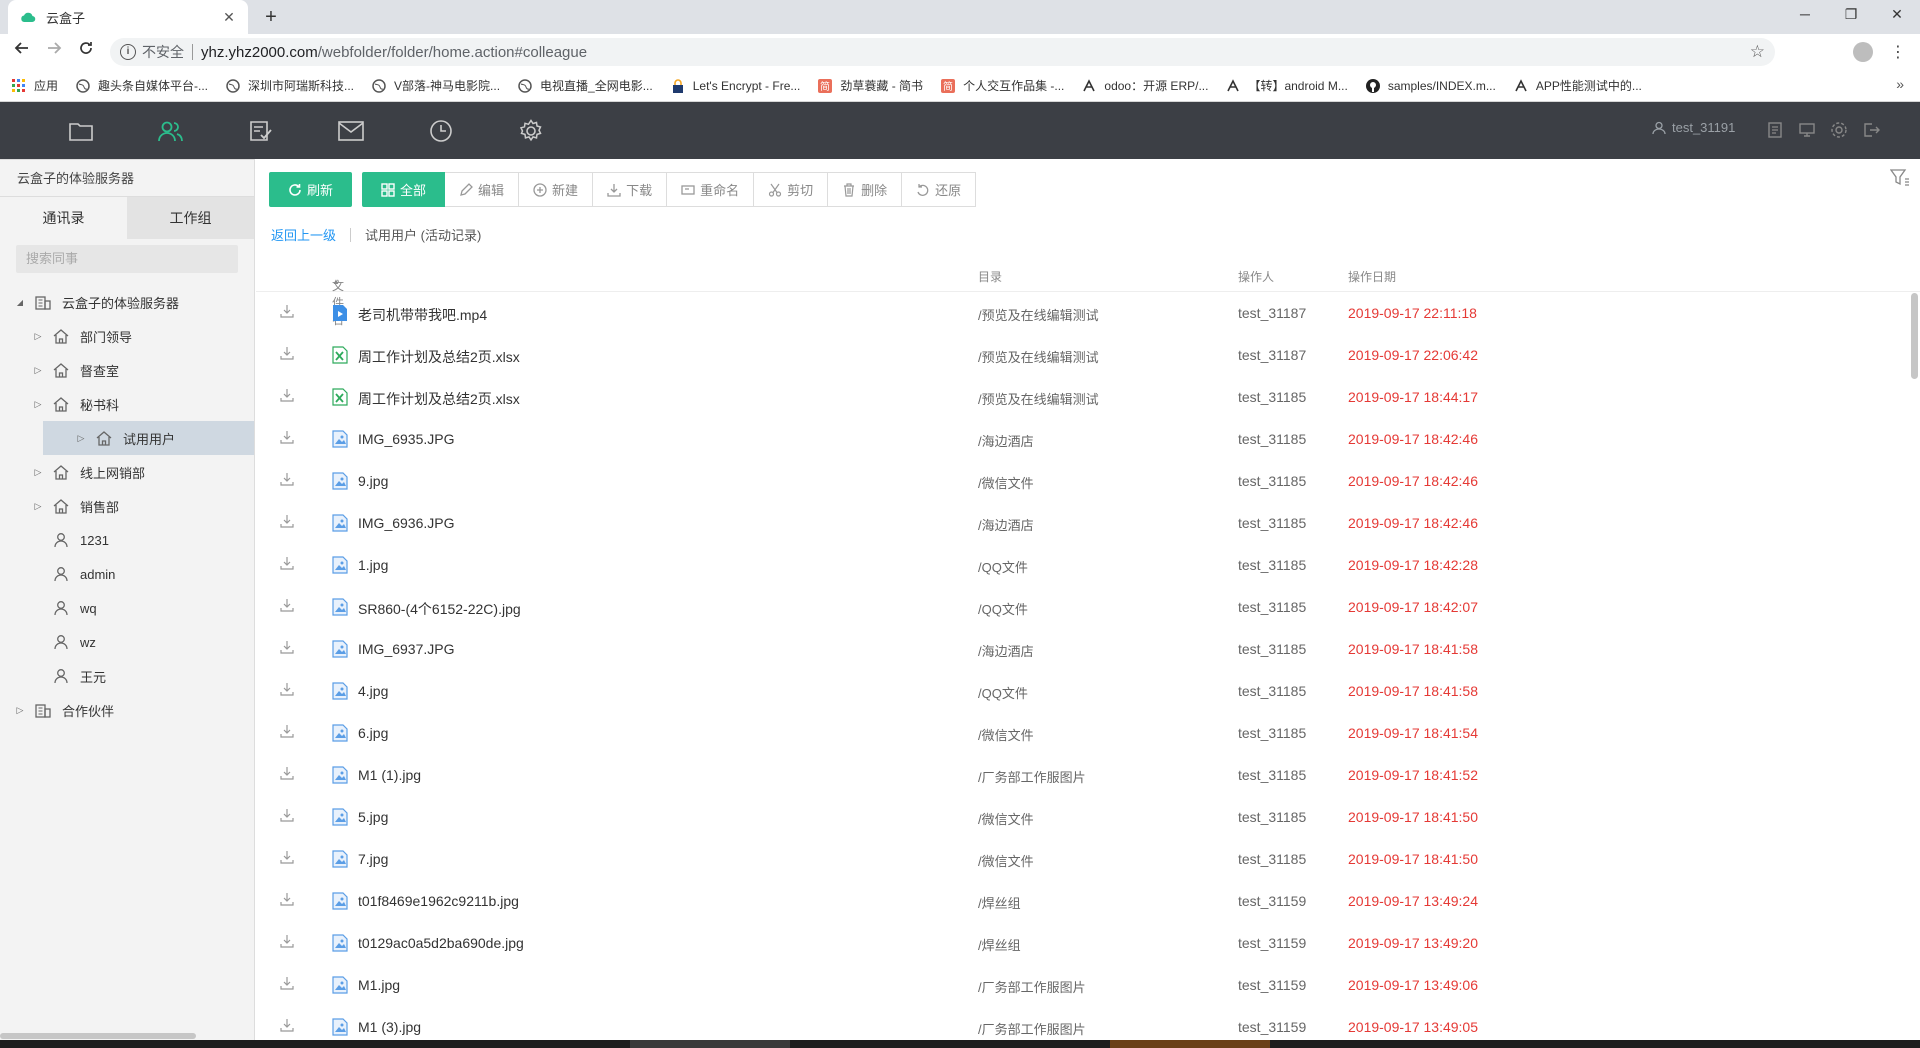 The width and height of the screenshot is (1920, 1048). I want to click on file-name: IMG_6936.JPG, so click(406, 523).